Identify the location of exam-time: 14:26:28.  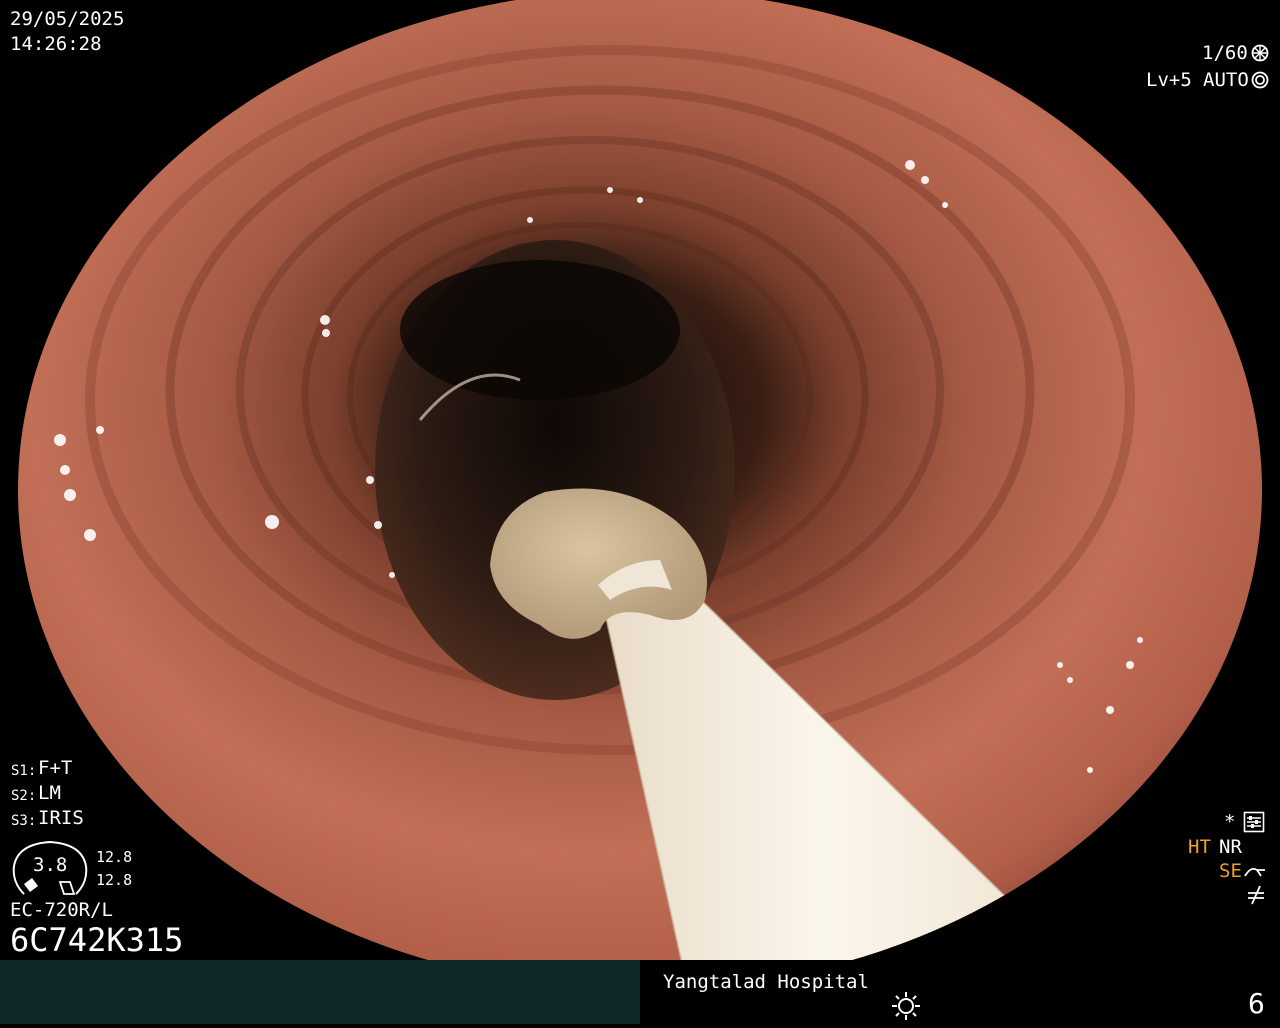
(56, 44).